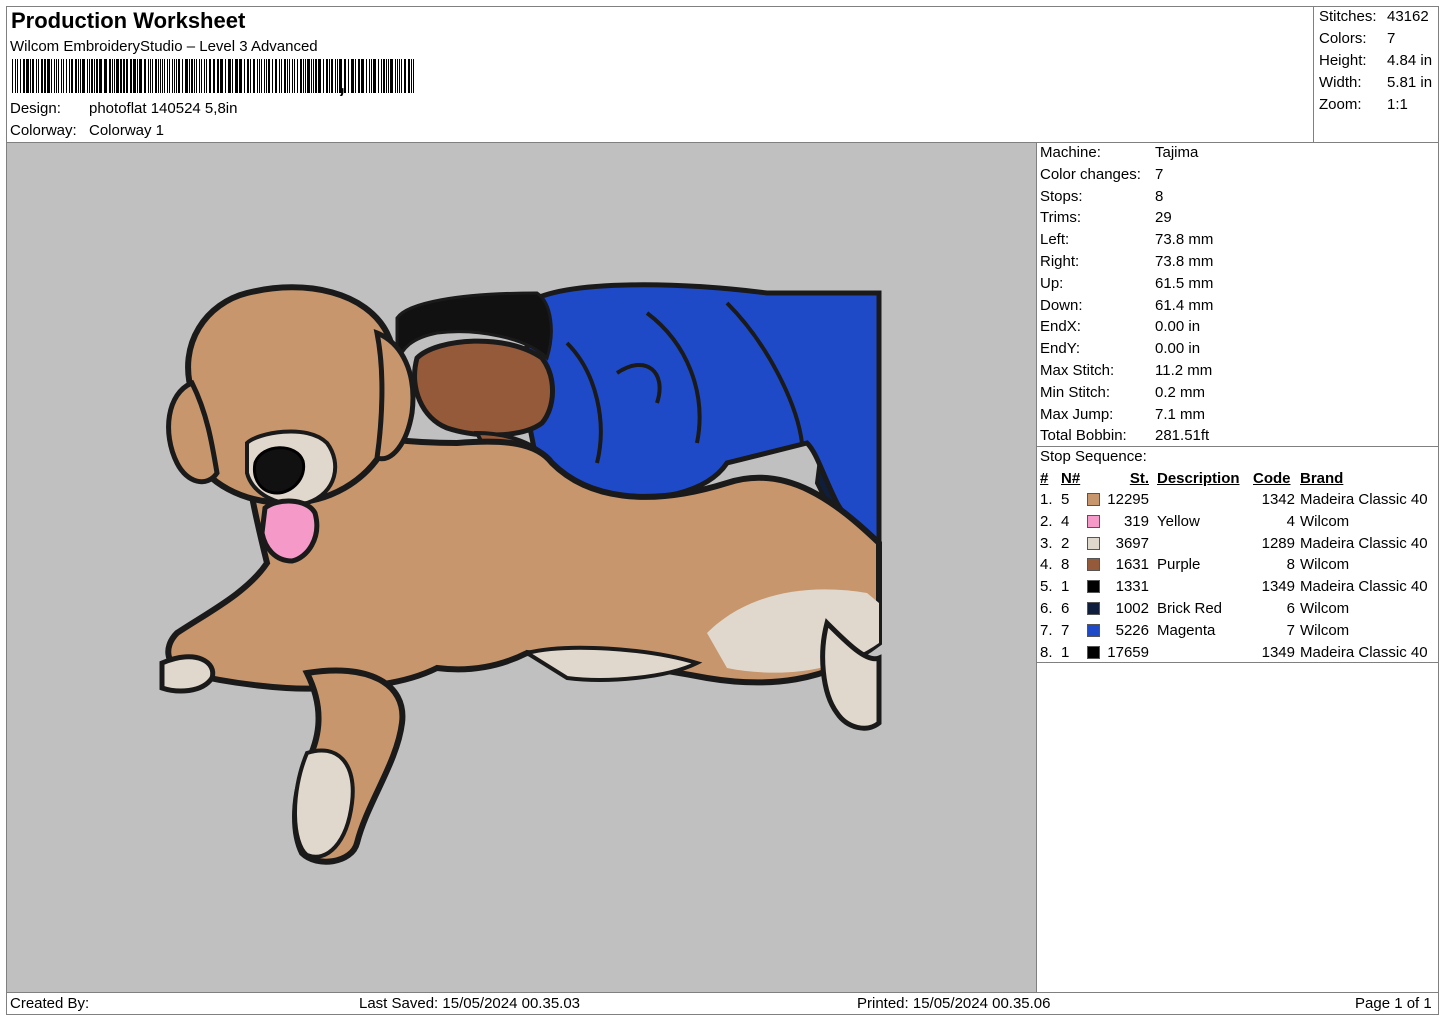  Describe the element at coordinates (1060, 261) in the screenshot. I see `machine-info-label: Right:` at that location.